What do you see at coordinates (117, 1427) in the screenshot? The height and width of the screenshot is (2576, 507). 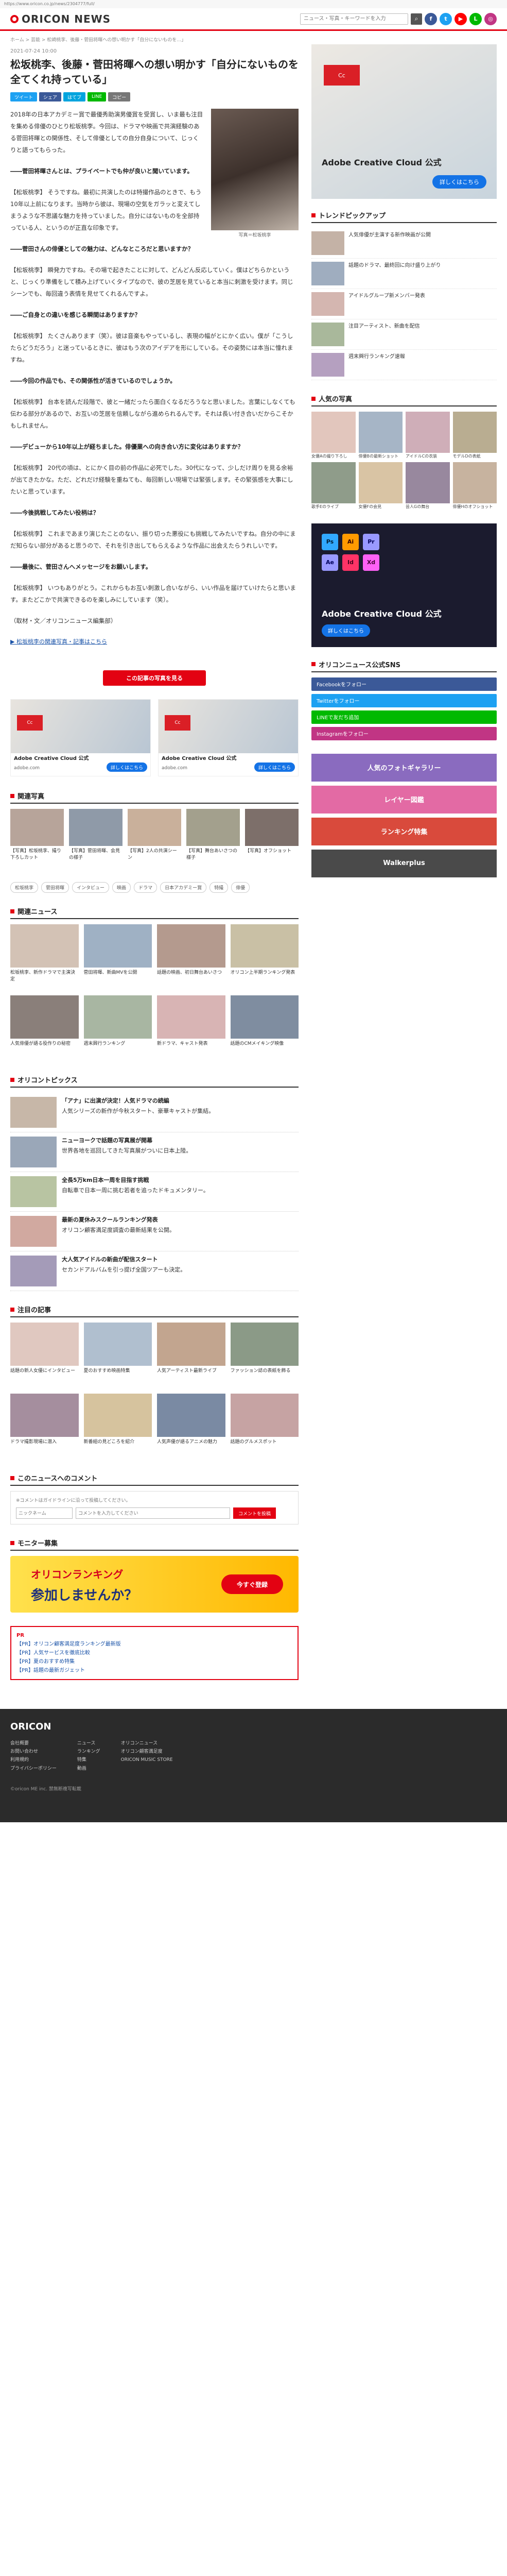 I see `featured-card: 新番組の見どころを紹介` at bounding box center [117, 1427].